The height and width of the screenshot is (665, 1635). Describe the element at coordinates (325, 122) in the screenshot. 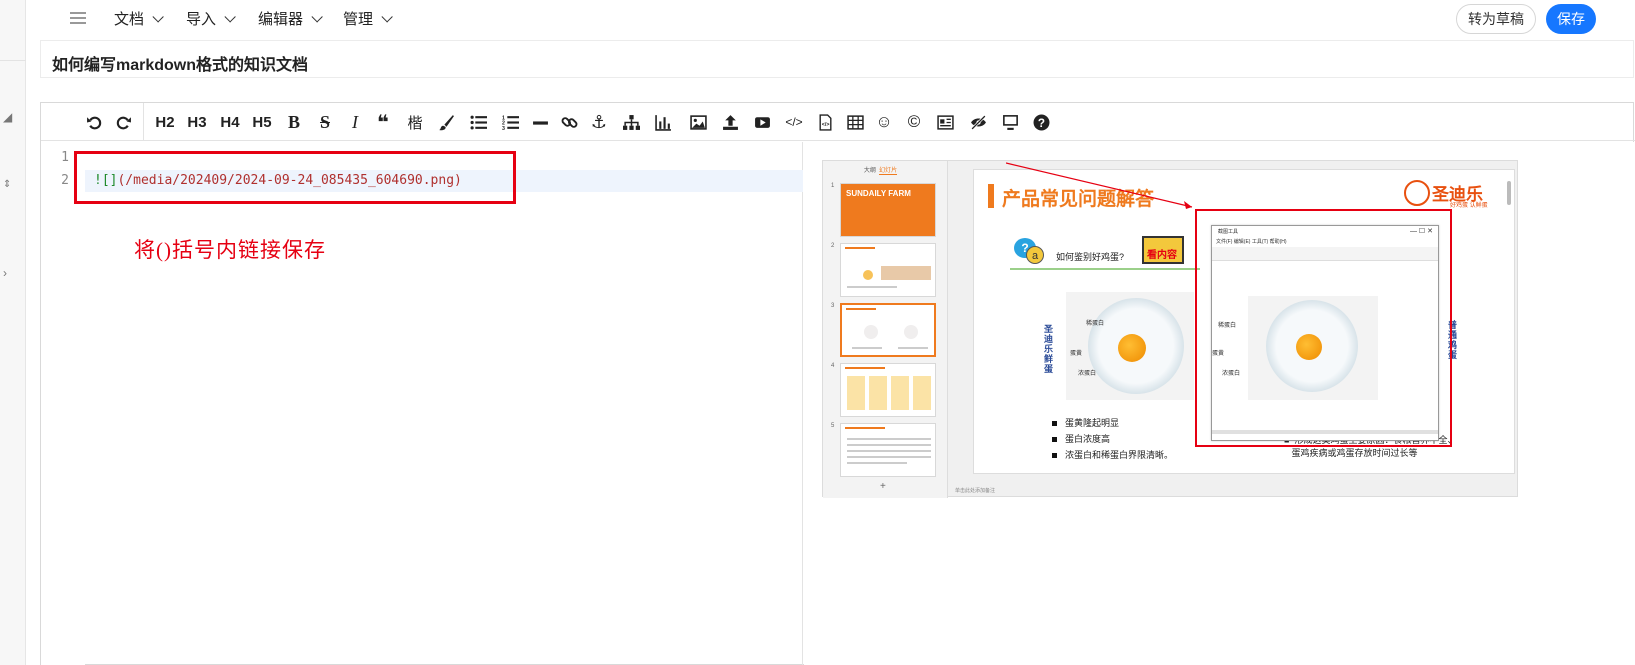

I see `strikethrough-icon: S` at that location.